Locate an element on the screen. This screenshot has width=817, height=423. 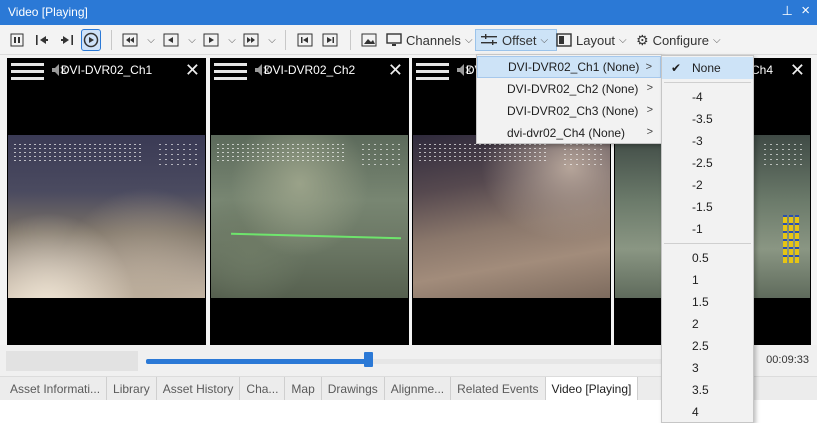
gear-icon: ⚙ is located at coordinates (642, 39).